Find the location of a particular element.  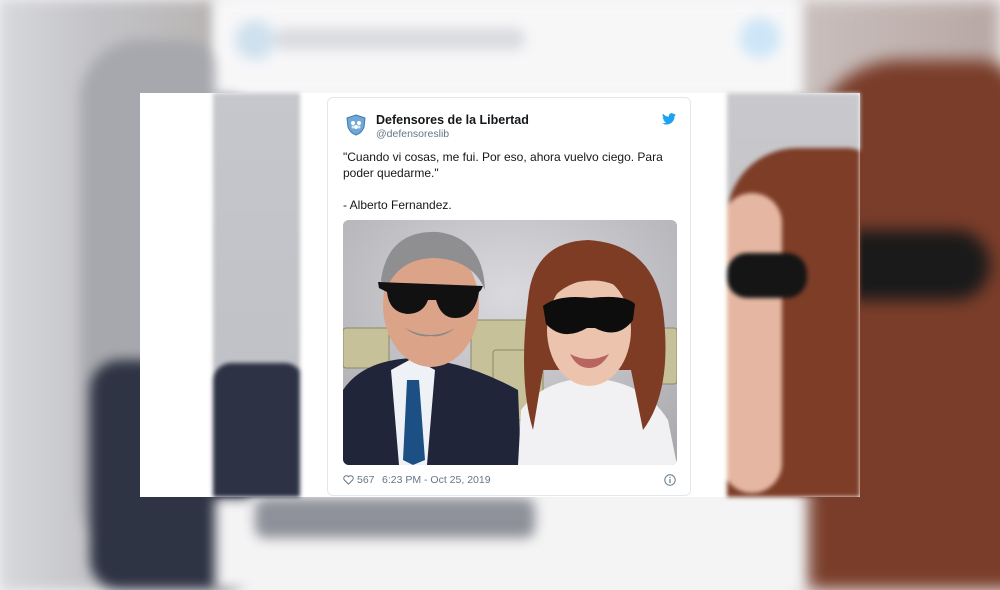

blurred-background-bottom is located at coordinates (507, 544).